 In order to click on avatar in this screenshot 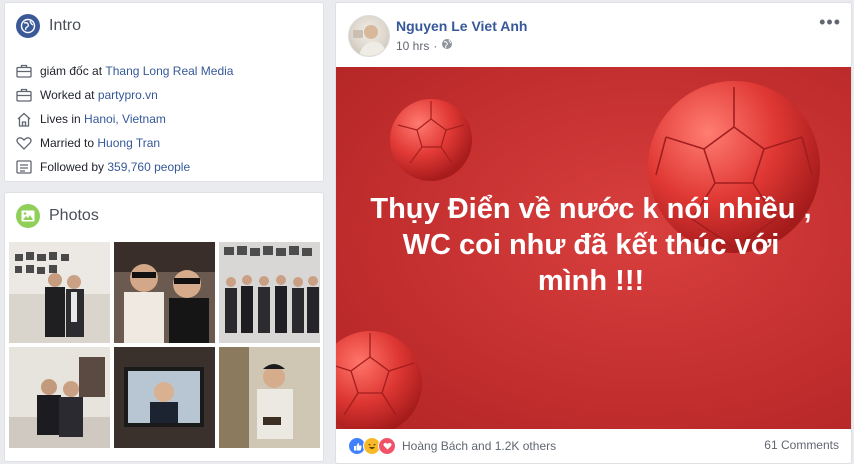, I will do `click(369, 36)`.